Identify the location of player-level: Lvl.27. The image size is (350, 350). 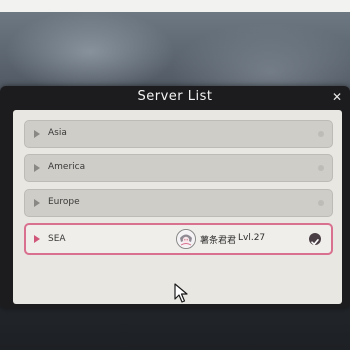
(252, 238).